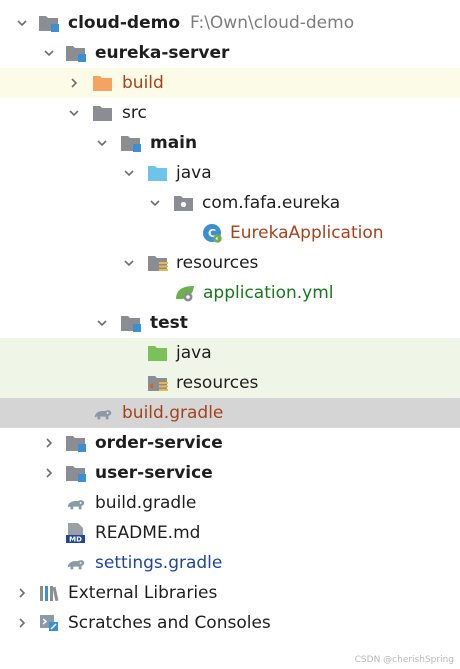 The image size is (460, 669). What do you see at coordinates (169, 323) in the screenshot?
I see `folder-label-test: test` at bounding box center [169, 323].